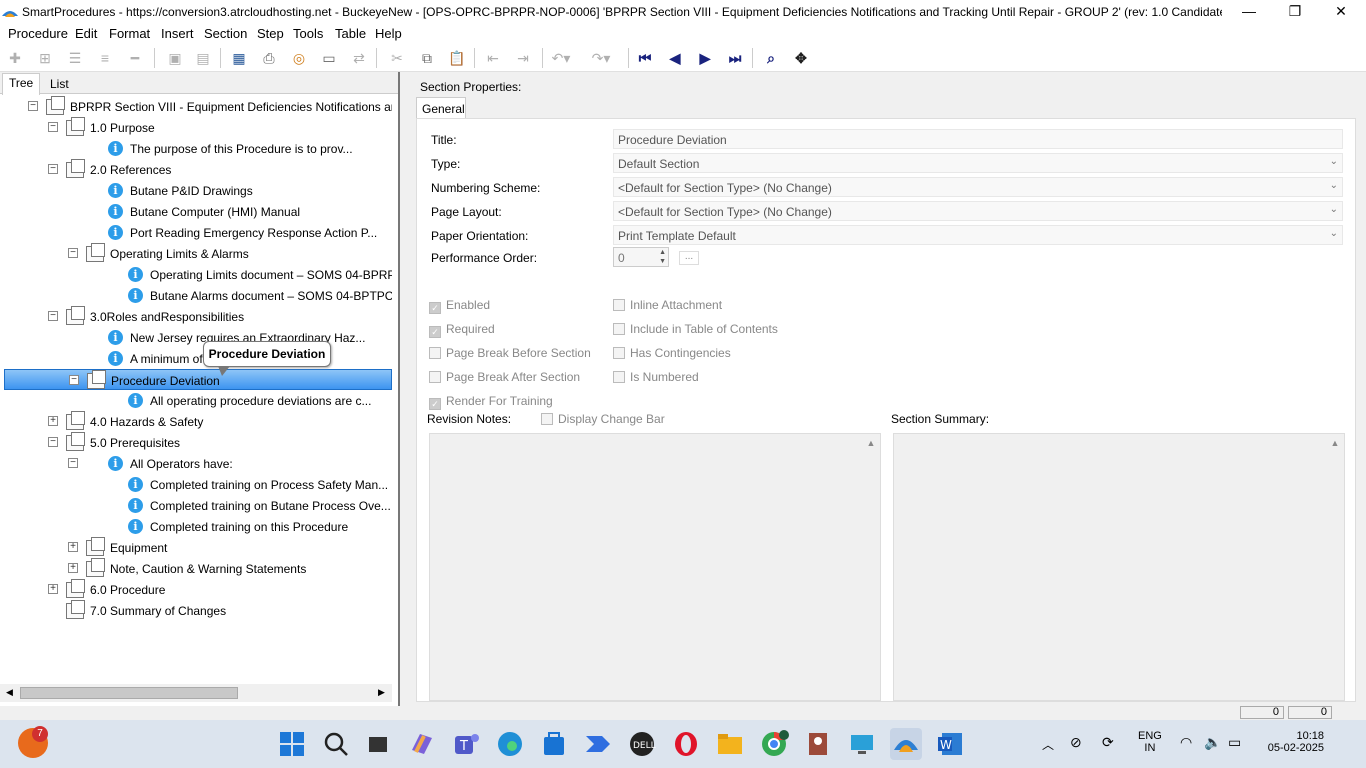 The width and height of the screenshot is (1366, 768). What do you see at coordinates (135, 58) in the screenshot?
I see `remove-icon: ━` at bounding box center [135, 58].